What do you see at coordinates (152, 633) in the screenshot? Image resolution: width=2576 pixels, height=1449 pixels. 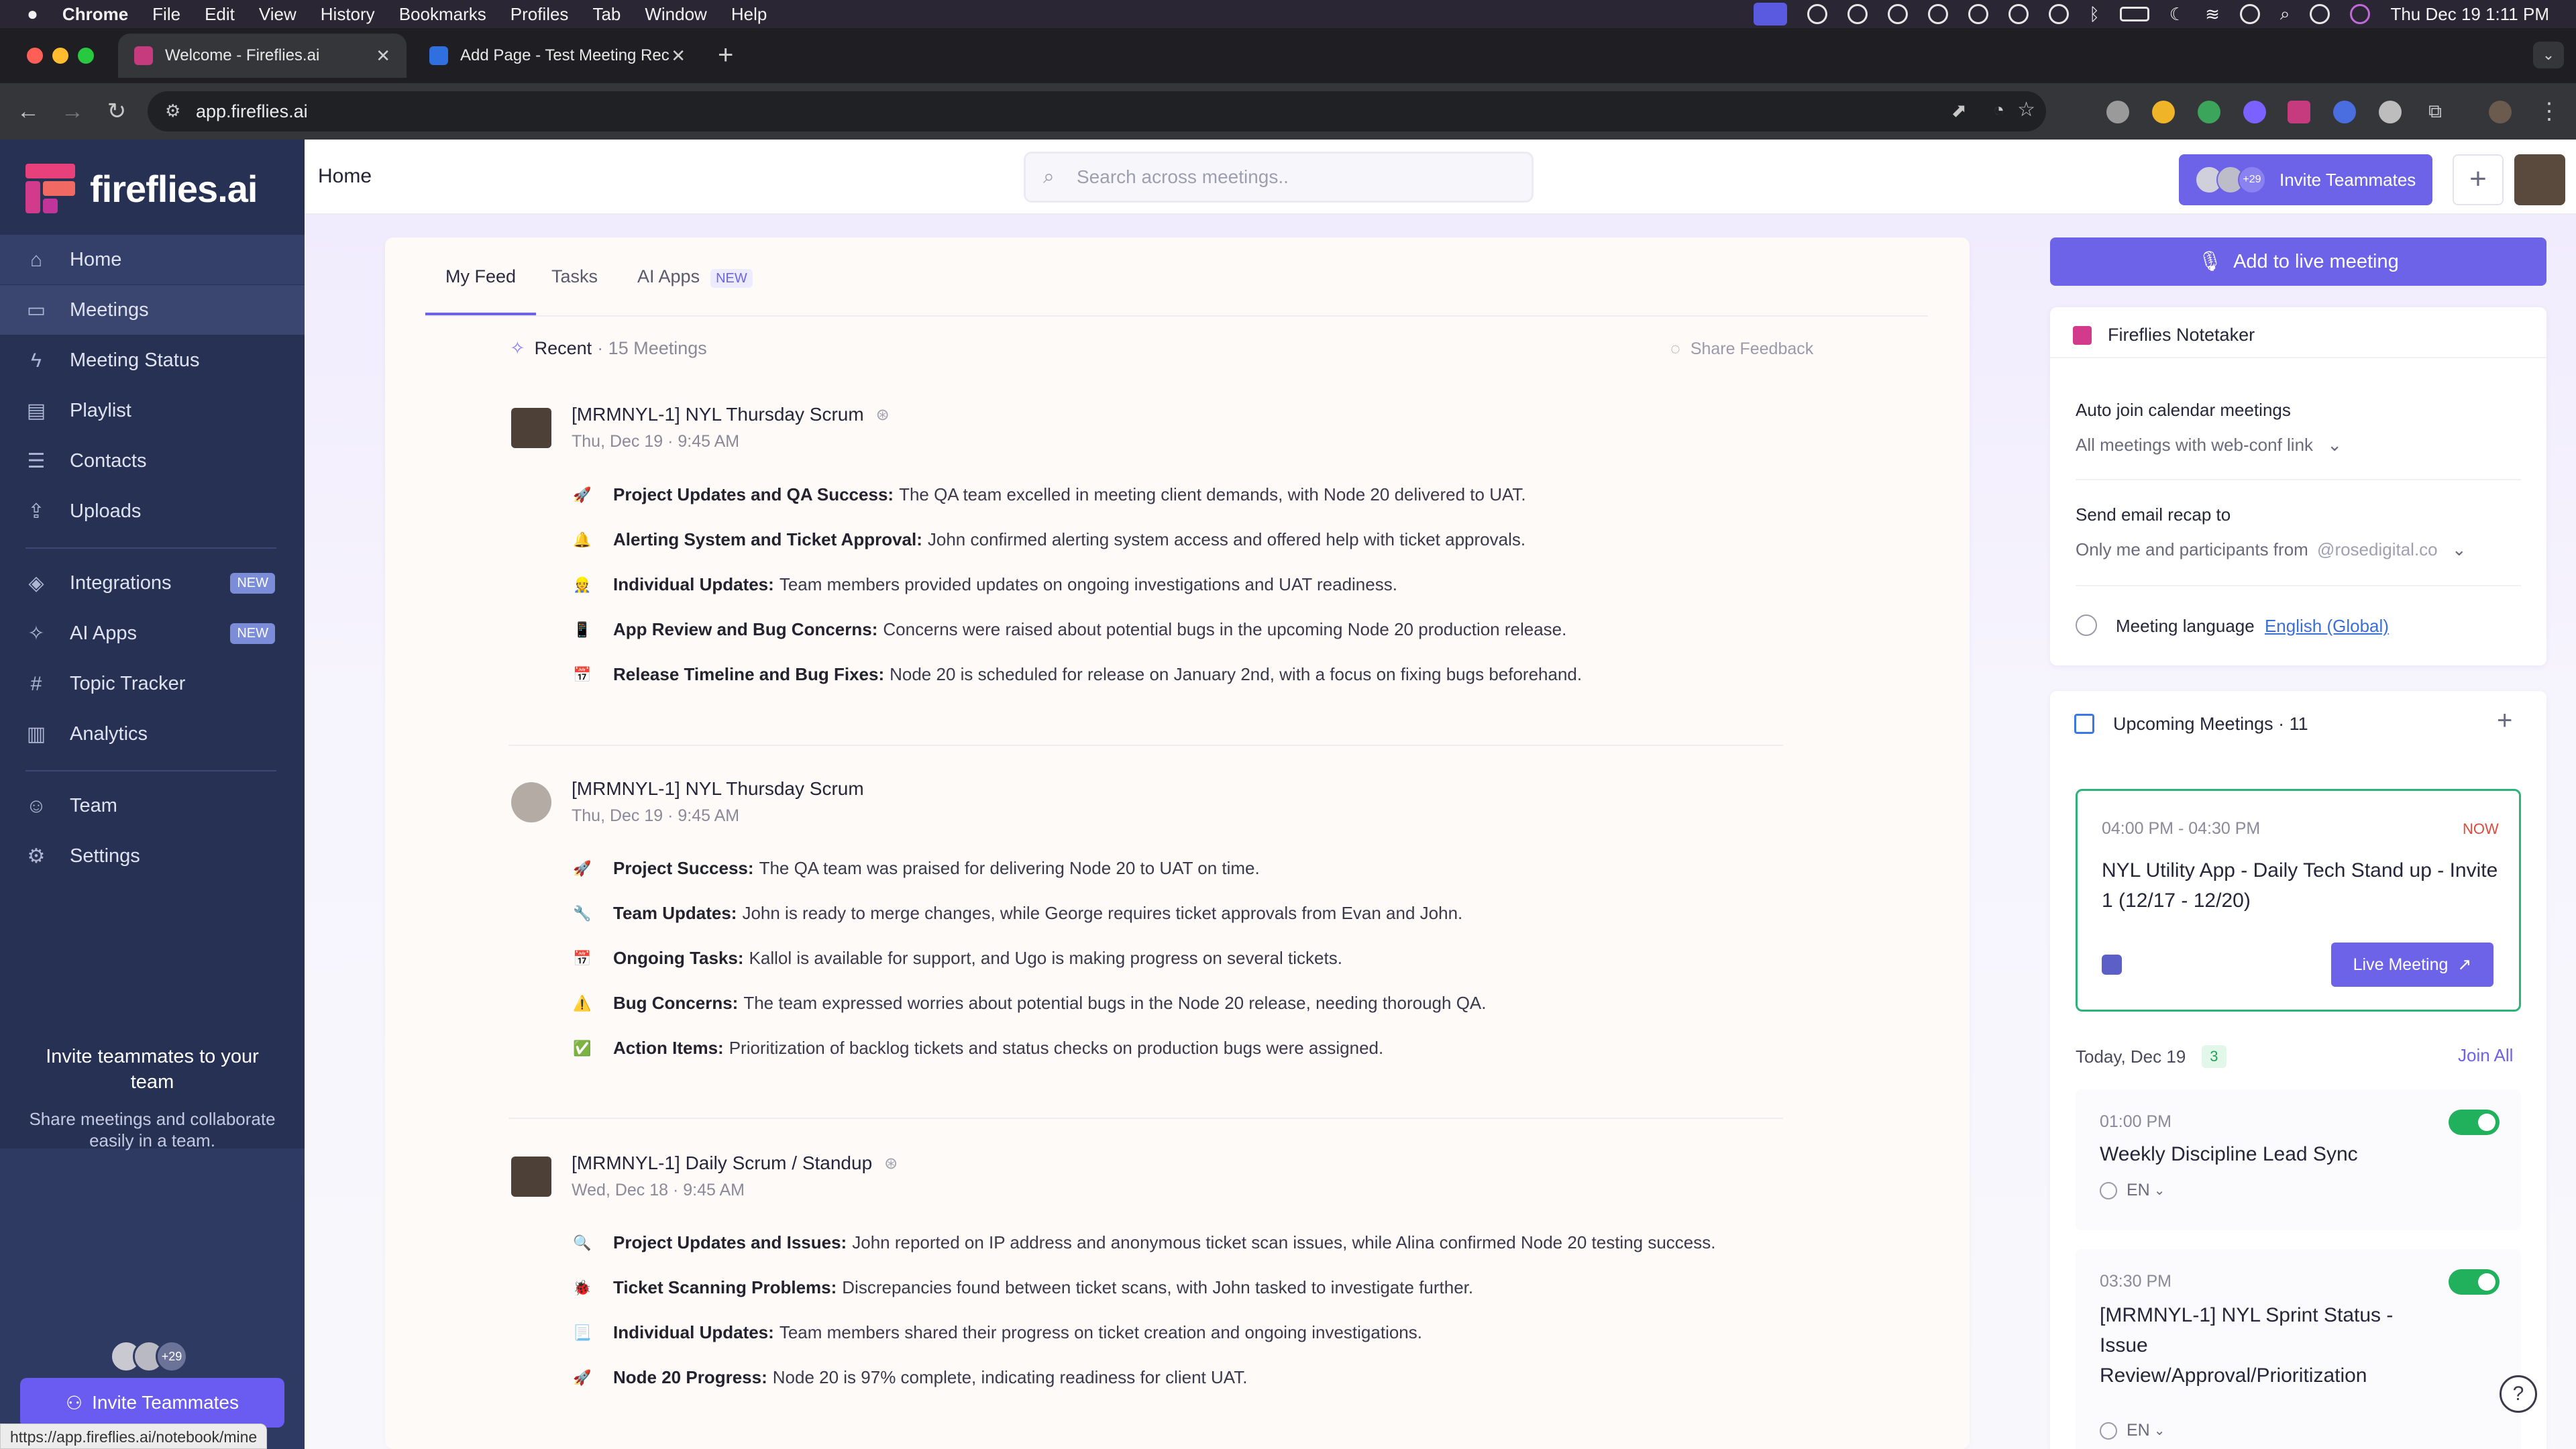 I see `sidebar-item-ai-apps: ✧ AI Apps NEW` at bounding box center [152, 633].